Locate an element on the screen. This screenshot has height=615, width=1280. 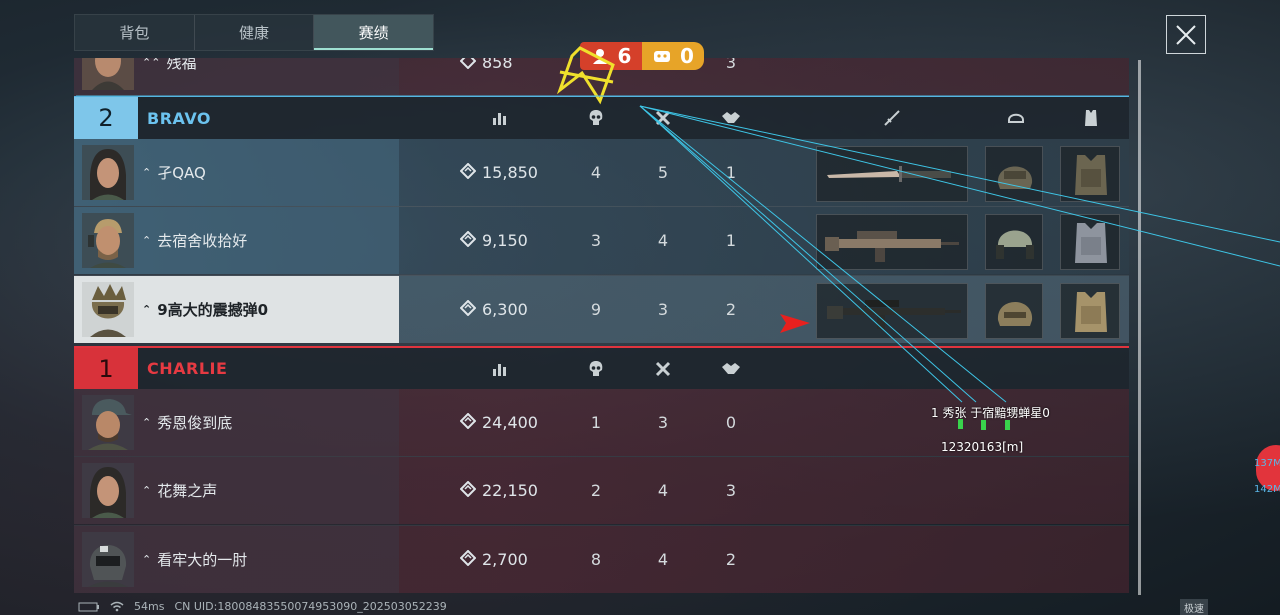
wifi-icon is located at coordinates (117, 606).